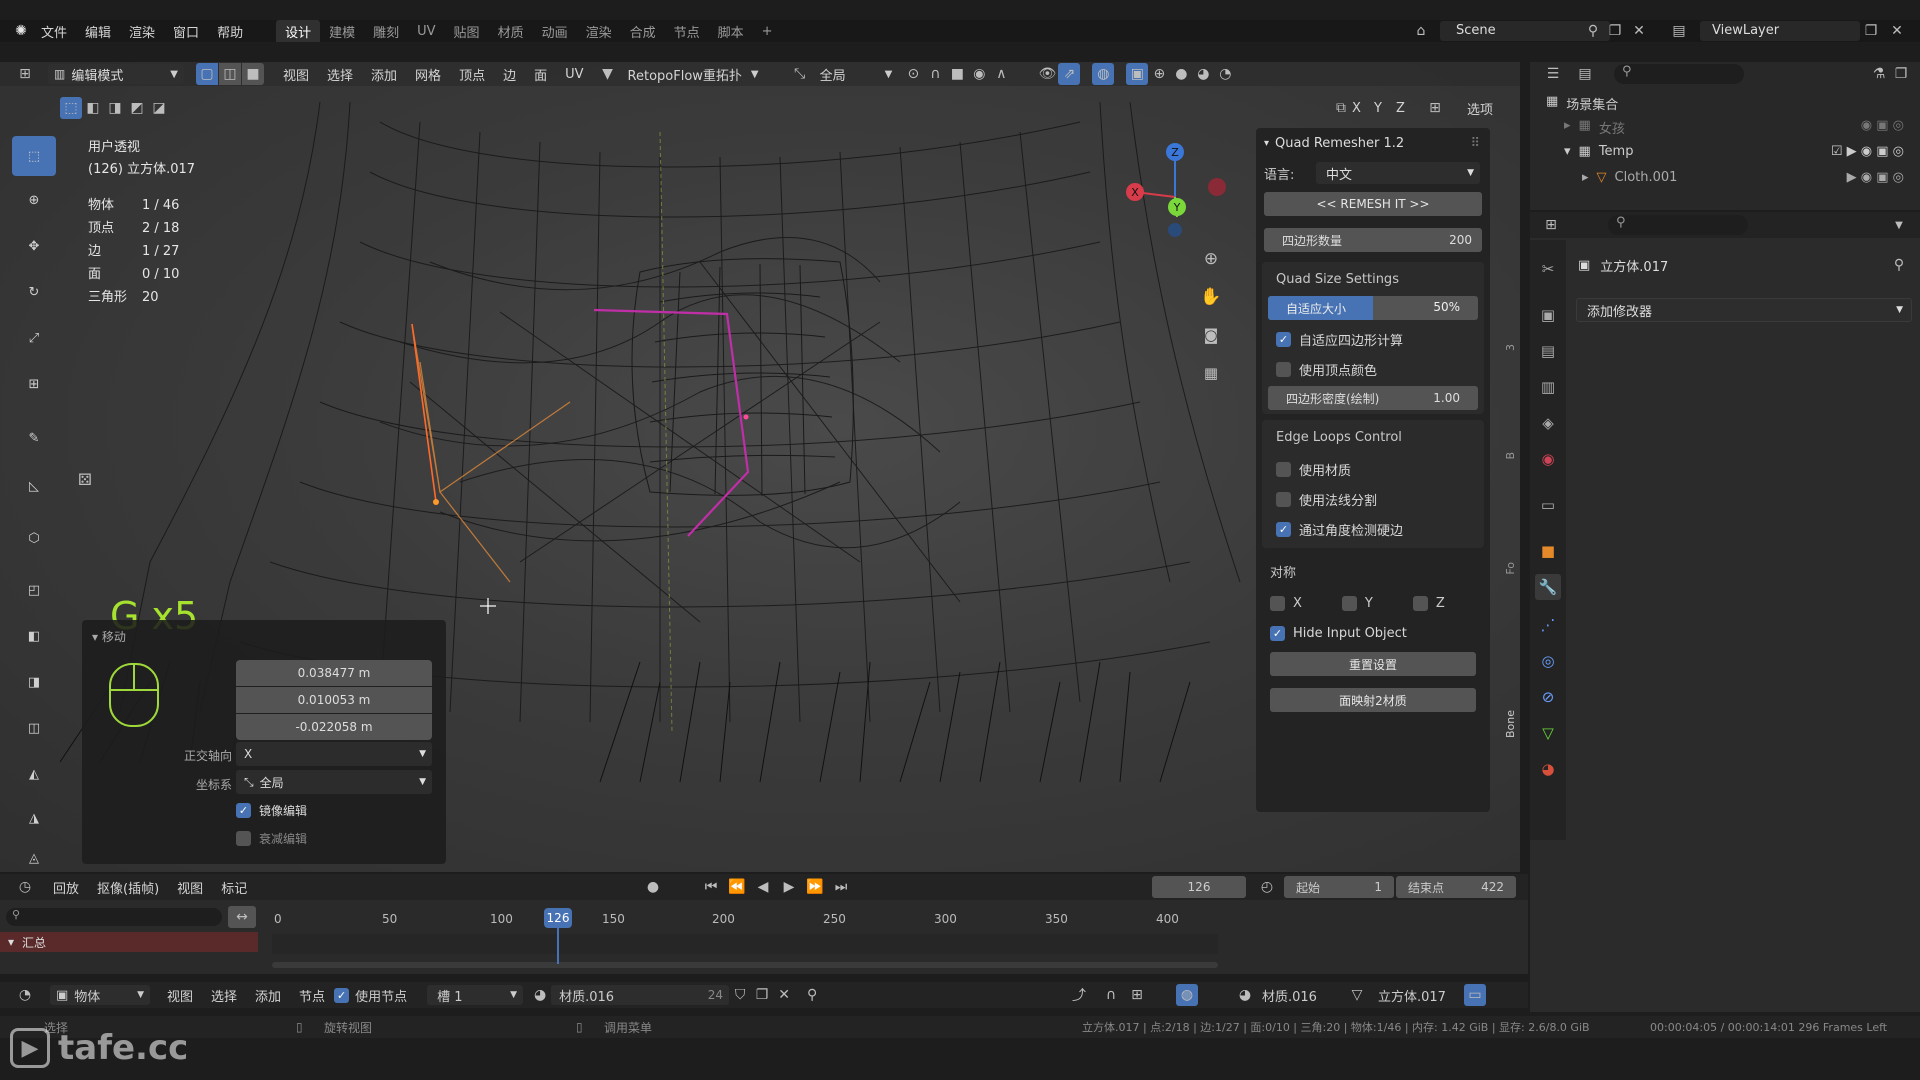 This screenshot has width=1920, height=1080. What do you see at coordinates (1069, 74) in the screenshot?
I see `gizmo-toggle-icon: ⇗` at bounding box center [1069, 74].